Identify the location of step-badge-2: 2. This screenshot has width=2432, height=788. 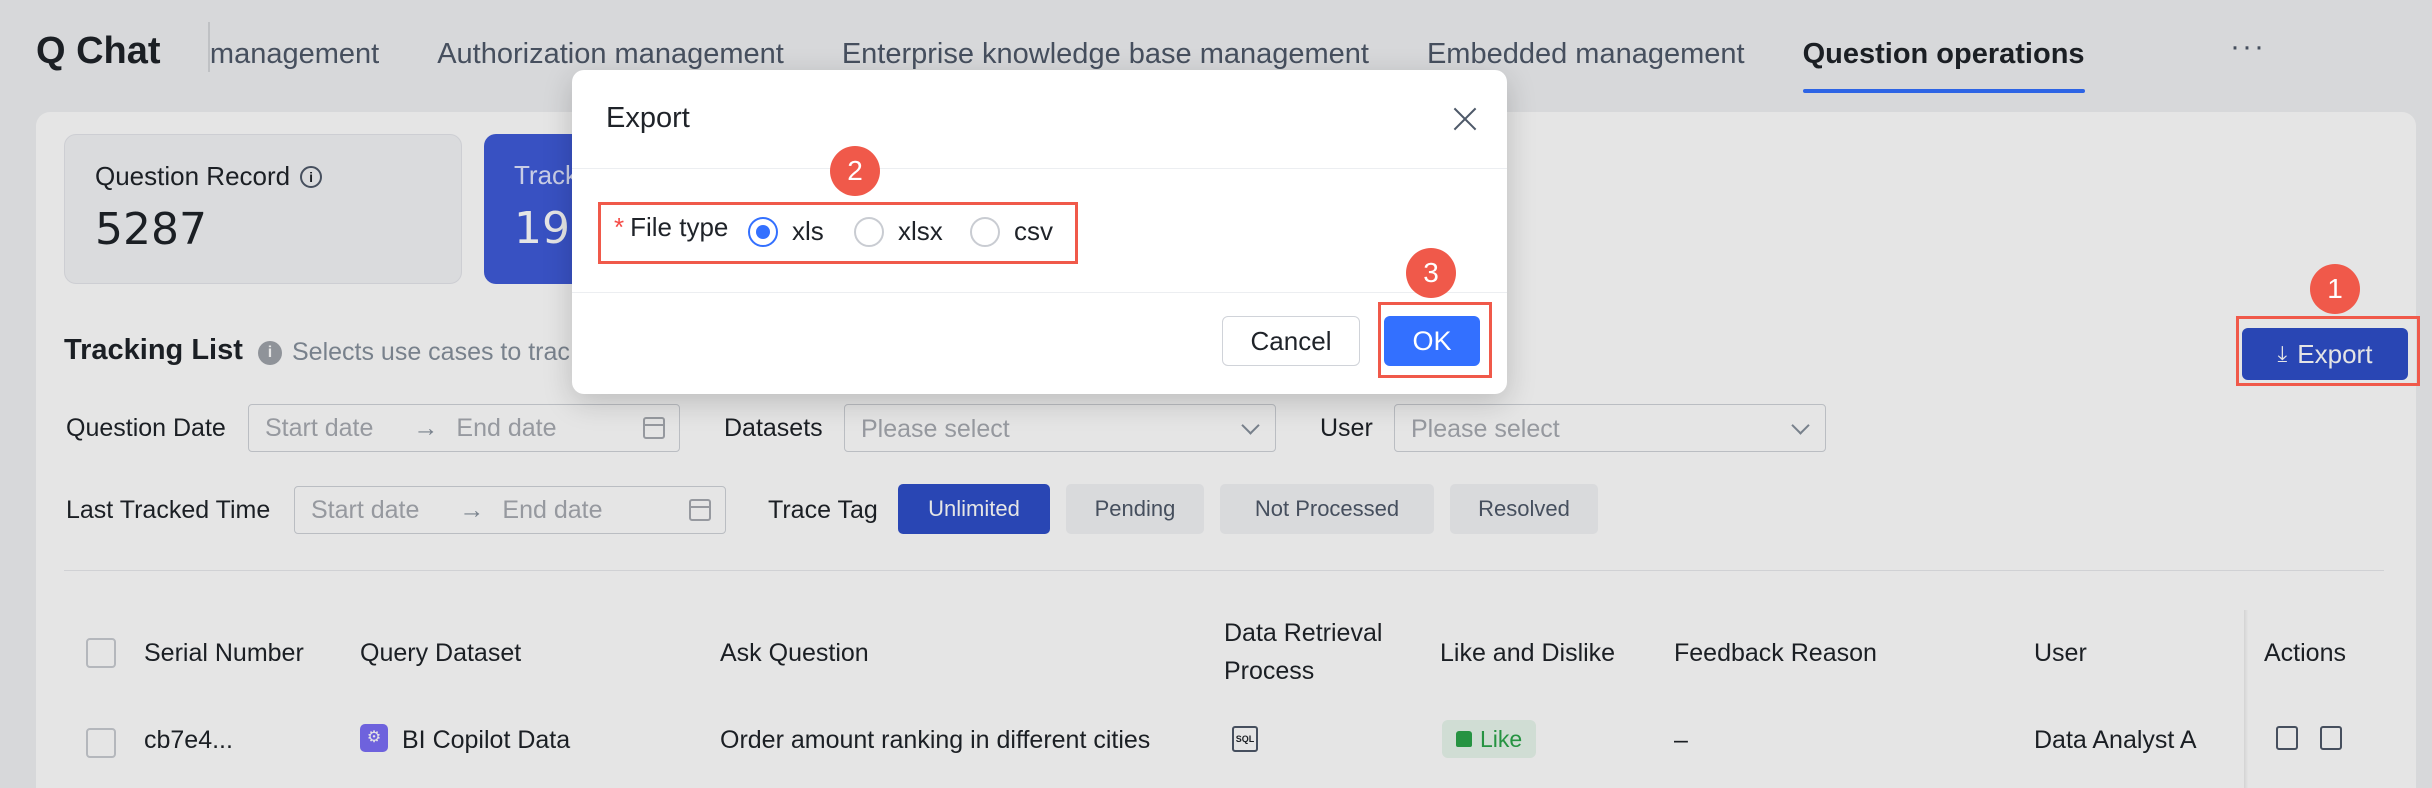
(855, 171).